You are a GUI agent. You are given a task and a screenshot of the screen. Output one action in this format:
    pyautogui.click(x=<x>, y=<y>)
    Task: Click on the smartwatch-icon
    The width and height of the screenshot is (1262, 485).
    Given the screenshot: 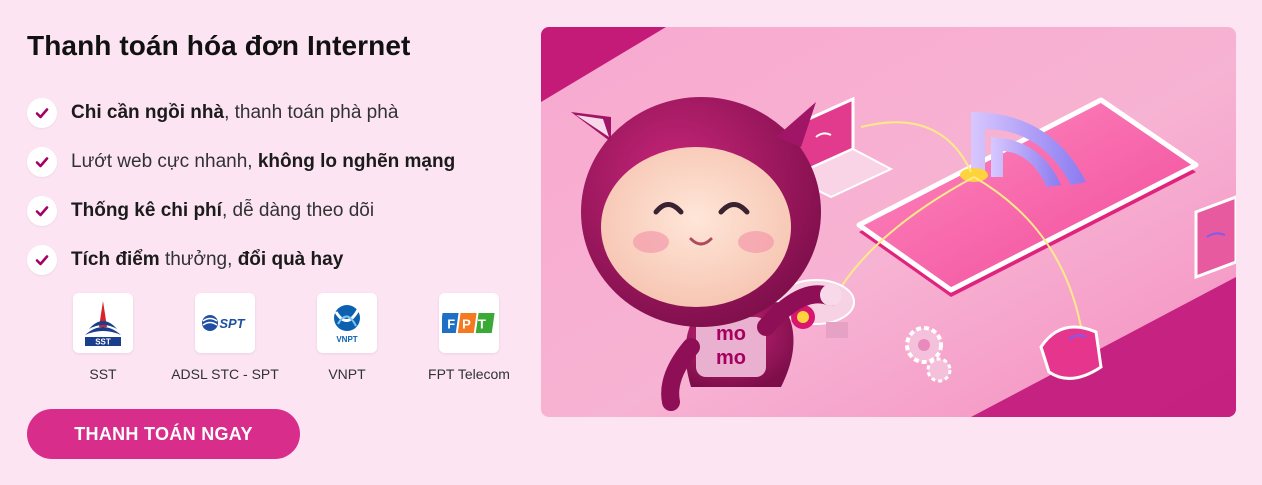 What is the action you would take?
    pyautogui.click(x=1071, y=352)
    